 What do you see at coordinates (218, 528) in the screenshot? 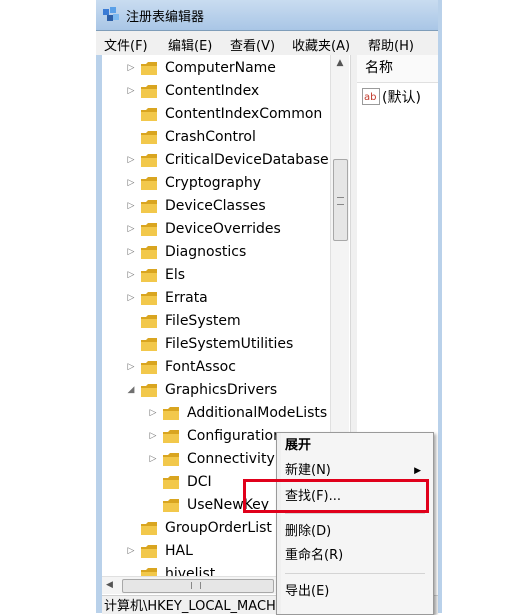
I see `tree-item-label: GroupOrderList` at bounding box center [218, 528].